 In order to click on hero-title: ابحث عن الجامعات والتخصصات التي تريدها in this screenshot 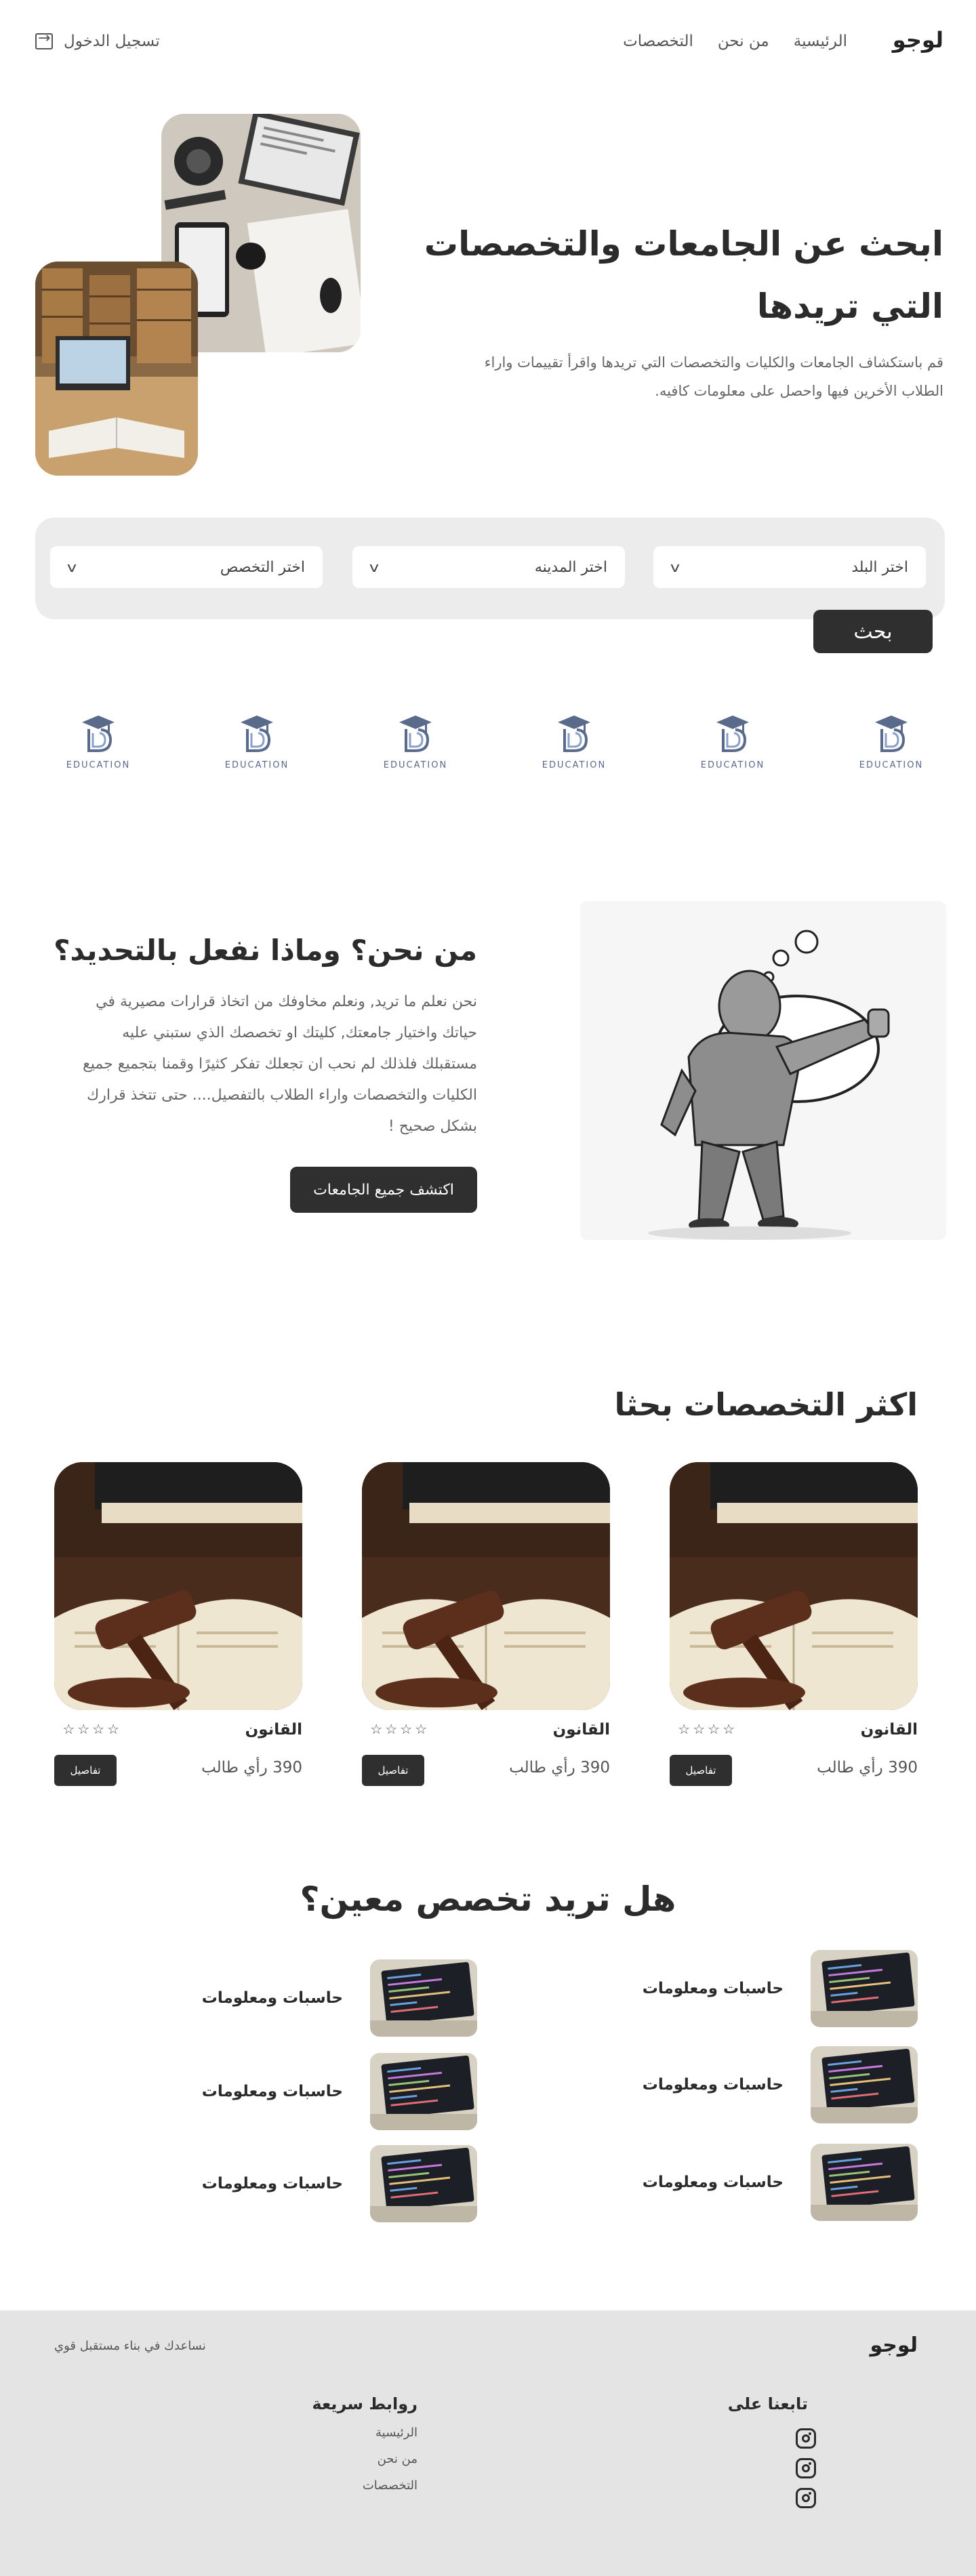, I will do `click(684, 275)`.